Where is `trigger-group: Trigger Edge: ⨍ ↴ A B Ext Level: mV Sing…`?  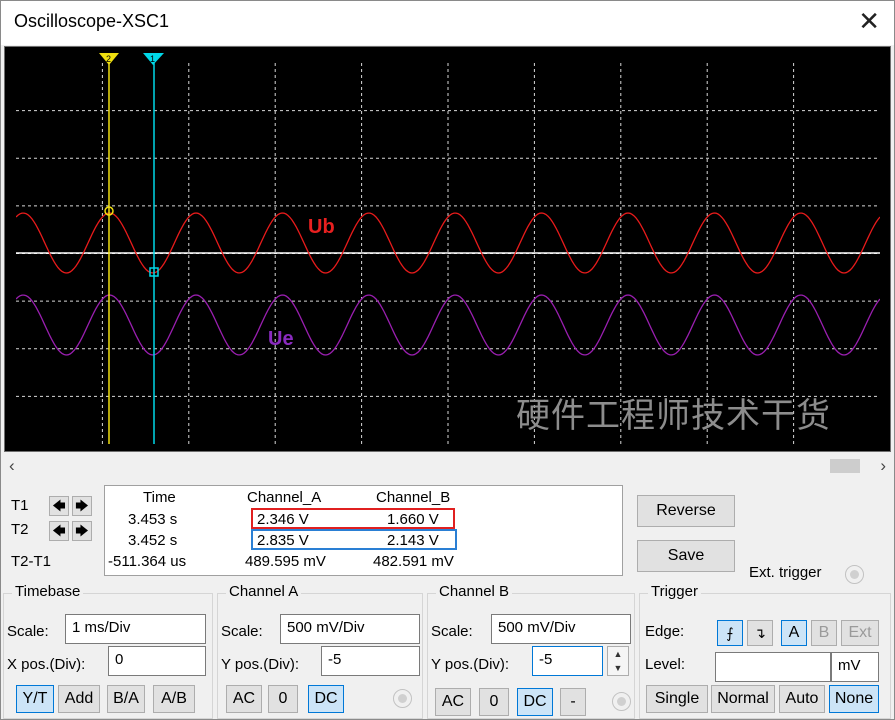 trigger-group: Trigger Edge: ⨍ ↴ A B Ext Level: mV Sing… is located at coordinates (765, 651).